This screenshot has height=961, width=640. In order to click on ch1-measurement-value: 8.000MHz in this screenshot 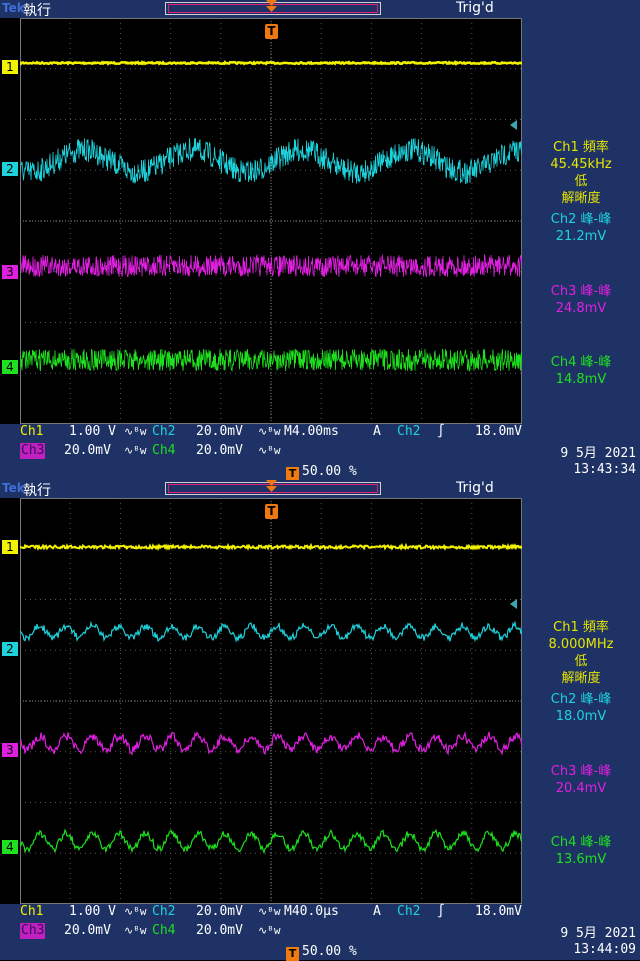, I will do `click(581, 644)`.